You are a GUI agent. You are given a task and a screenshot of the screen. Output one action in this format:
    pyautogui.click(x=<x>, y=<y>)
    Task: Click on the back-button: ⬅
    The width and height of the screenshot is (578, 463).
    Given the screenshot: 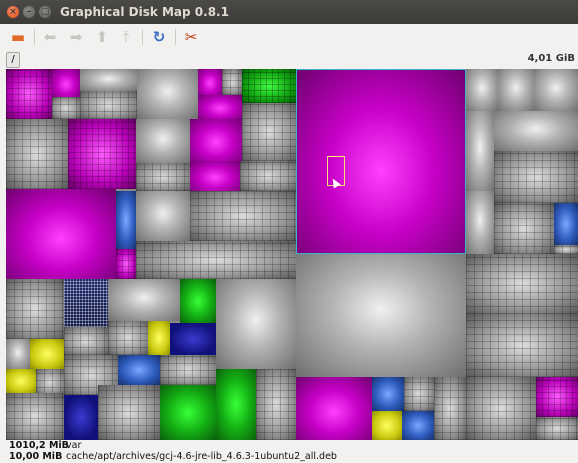 What is the action you would take?
    pyautogui.click(x=50, y=37)
    